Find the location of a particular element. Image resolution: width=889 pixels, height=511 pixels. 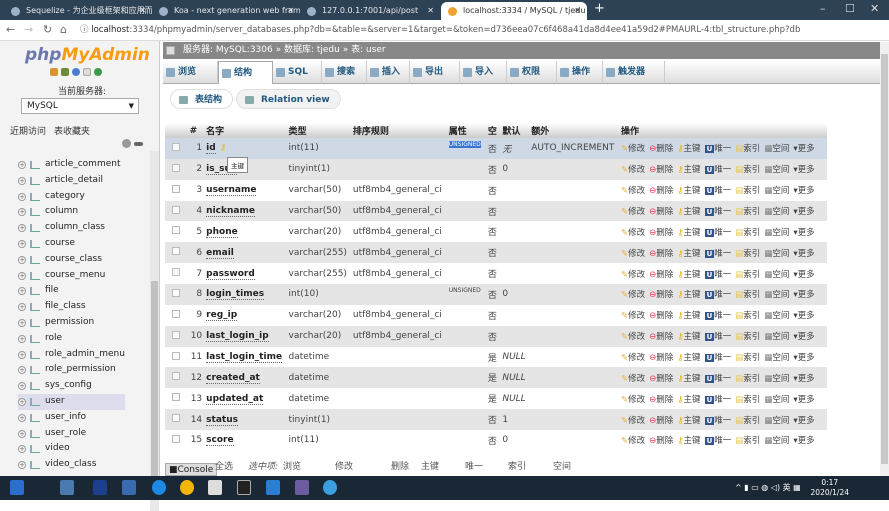

field-name: created_at is located at coordinates (233, 378).